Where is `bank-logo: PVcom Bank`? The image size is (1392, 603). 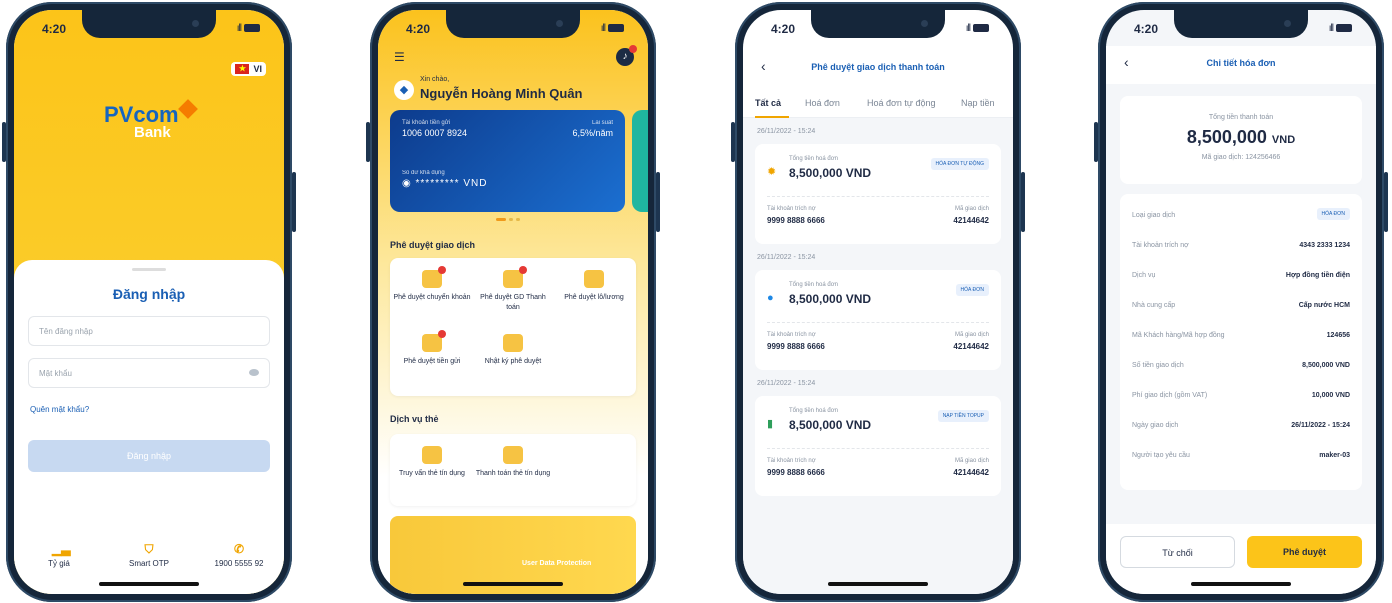
bank-logo: PVcom Bank is located at coordinates (151, 120).